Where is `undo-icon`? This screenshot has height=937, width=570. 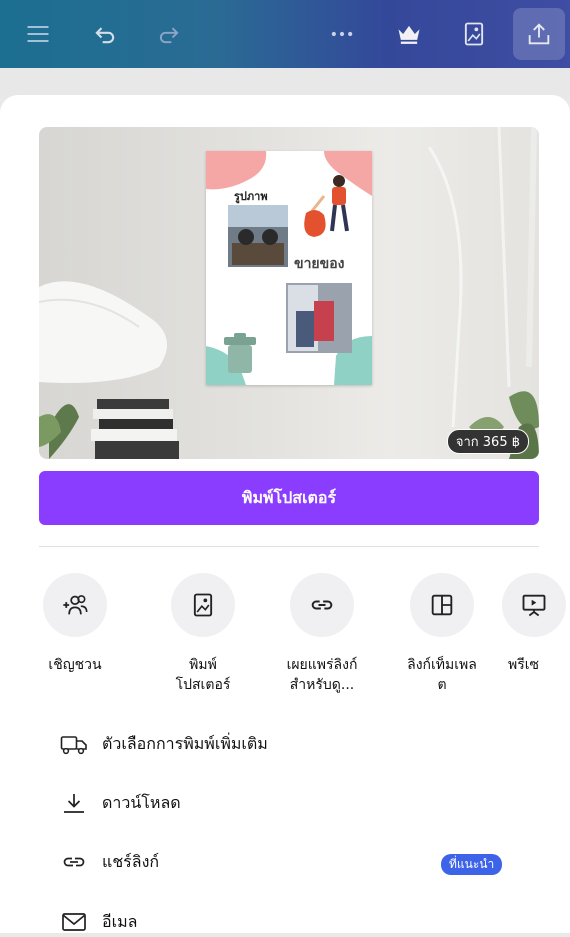 undo-icon is located at coordinates (105, 34).